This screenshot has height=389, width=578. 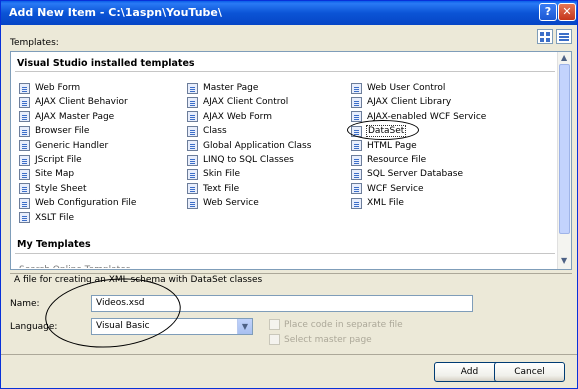 I want to click on template-item: AJAX Client Library, so click(x=401, y=102).